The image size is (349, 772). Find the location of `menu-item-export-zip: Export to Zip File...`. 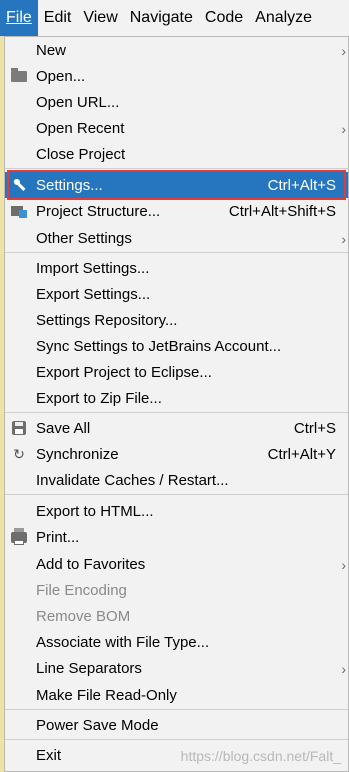

menu-item-export-zip: Export to Zip File... is located at coordinates (176, 398).